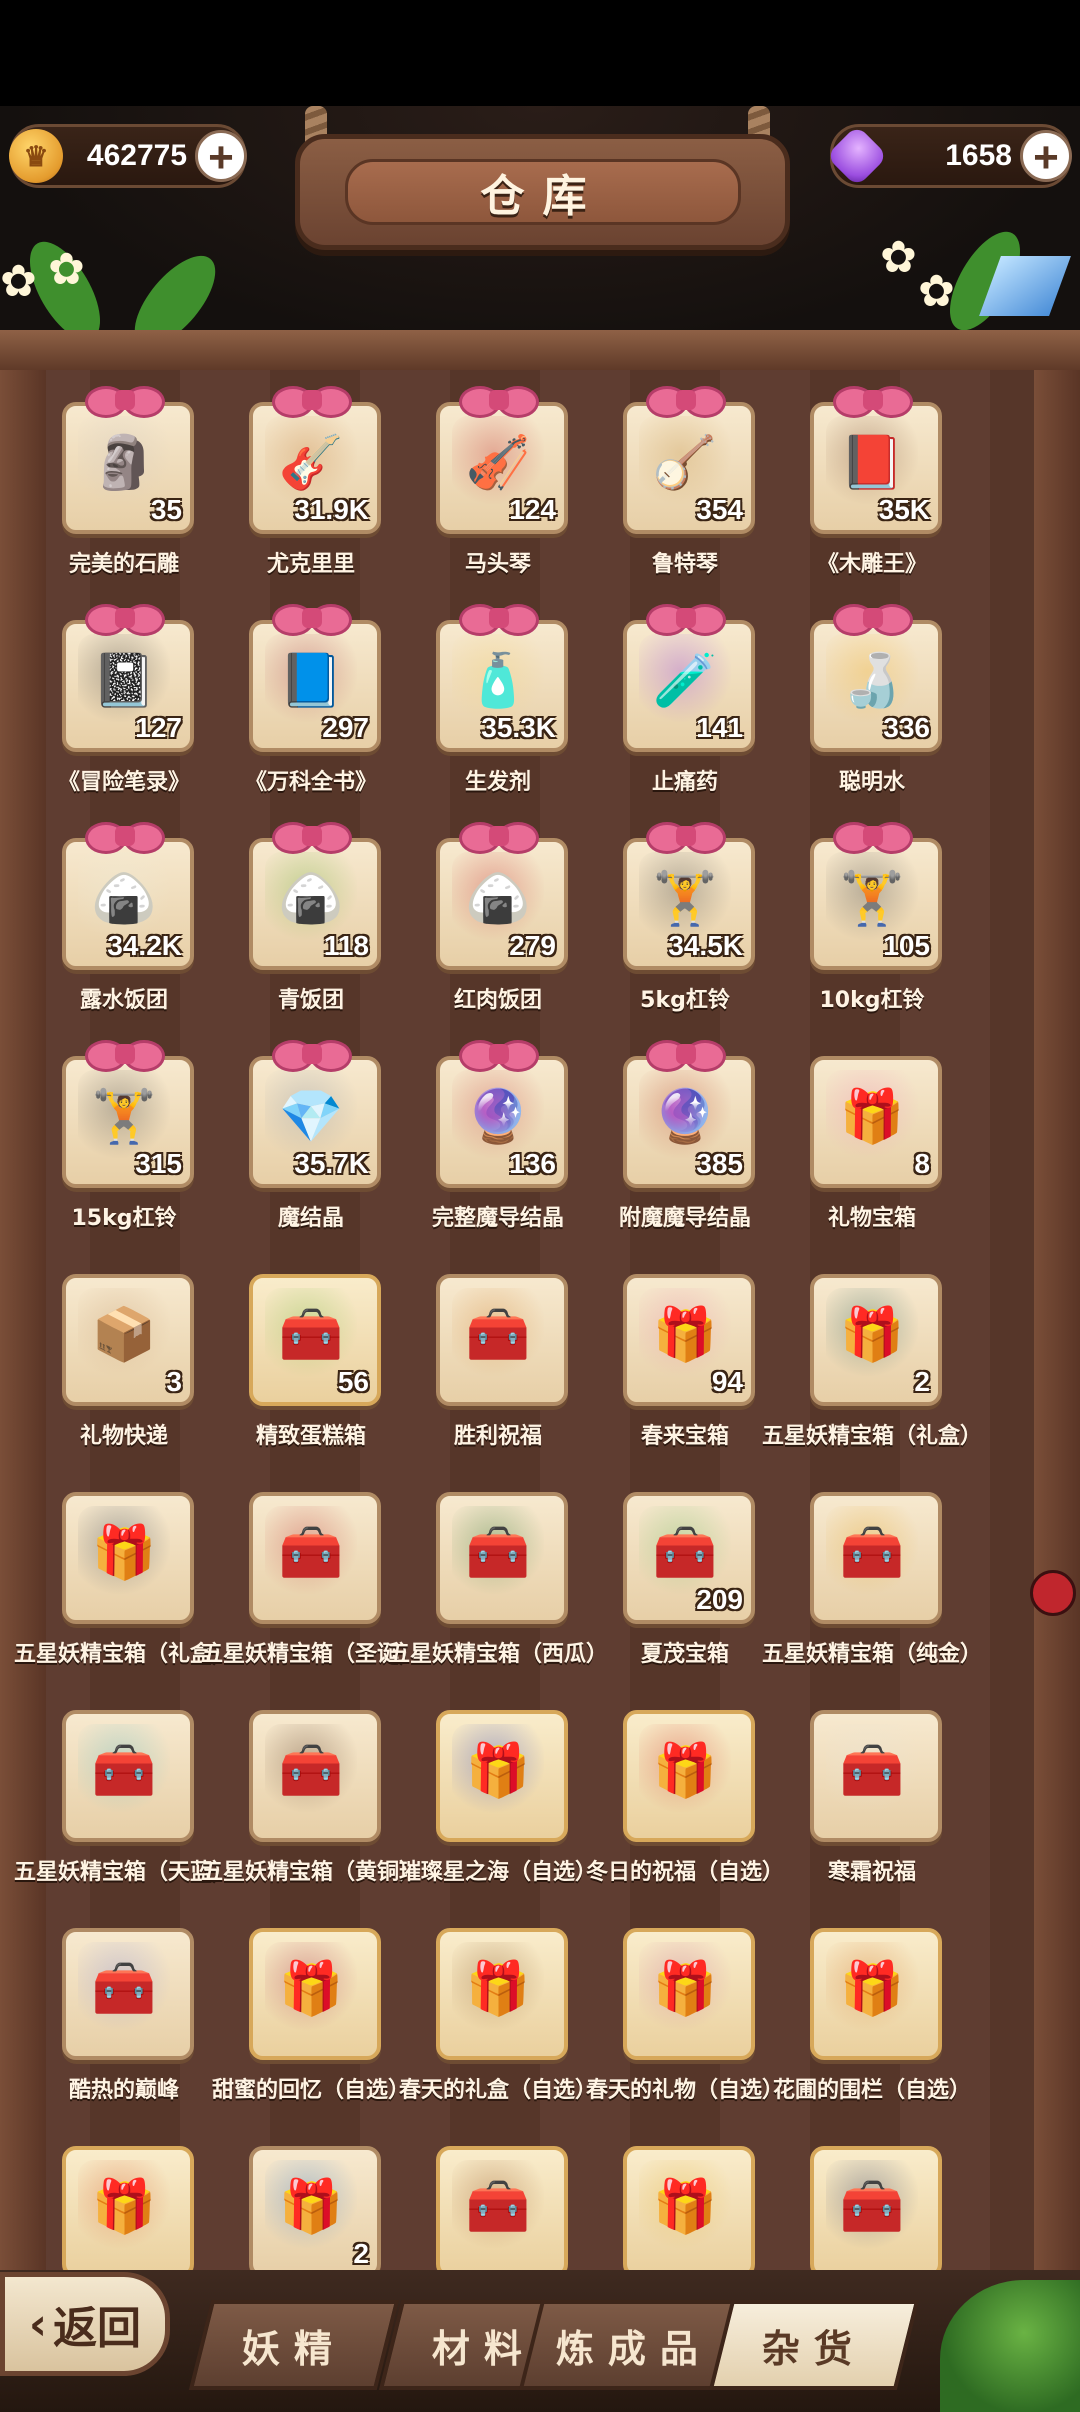 This screenshot has height=2412, width=1080. I want to click on add-gems-button: +, so click(1046, 156).